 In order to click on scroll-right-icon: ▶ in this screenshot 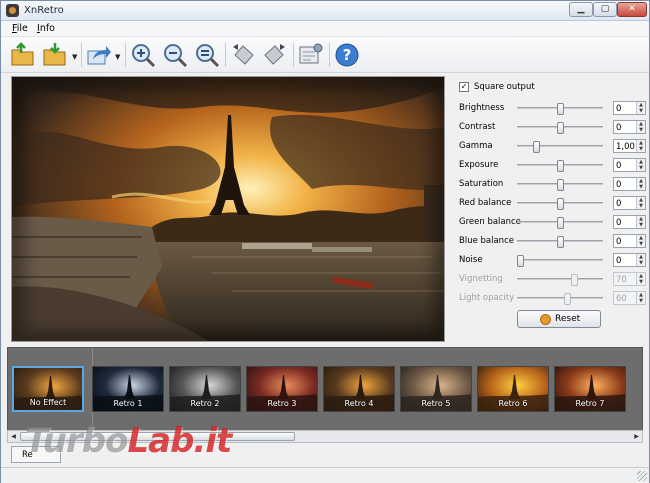, I will do `click(636, 436)`.